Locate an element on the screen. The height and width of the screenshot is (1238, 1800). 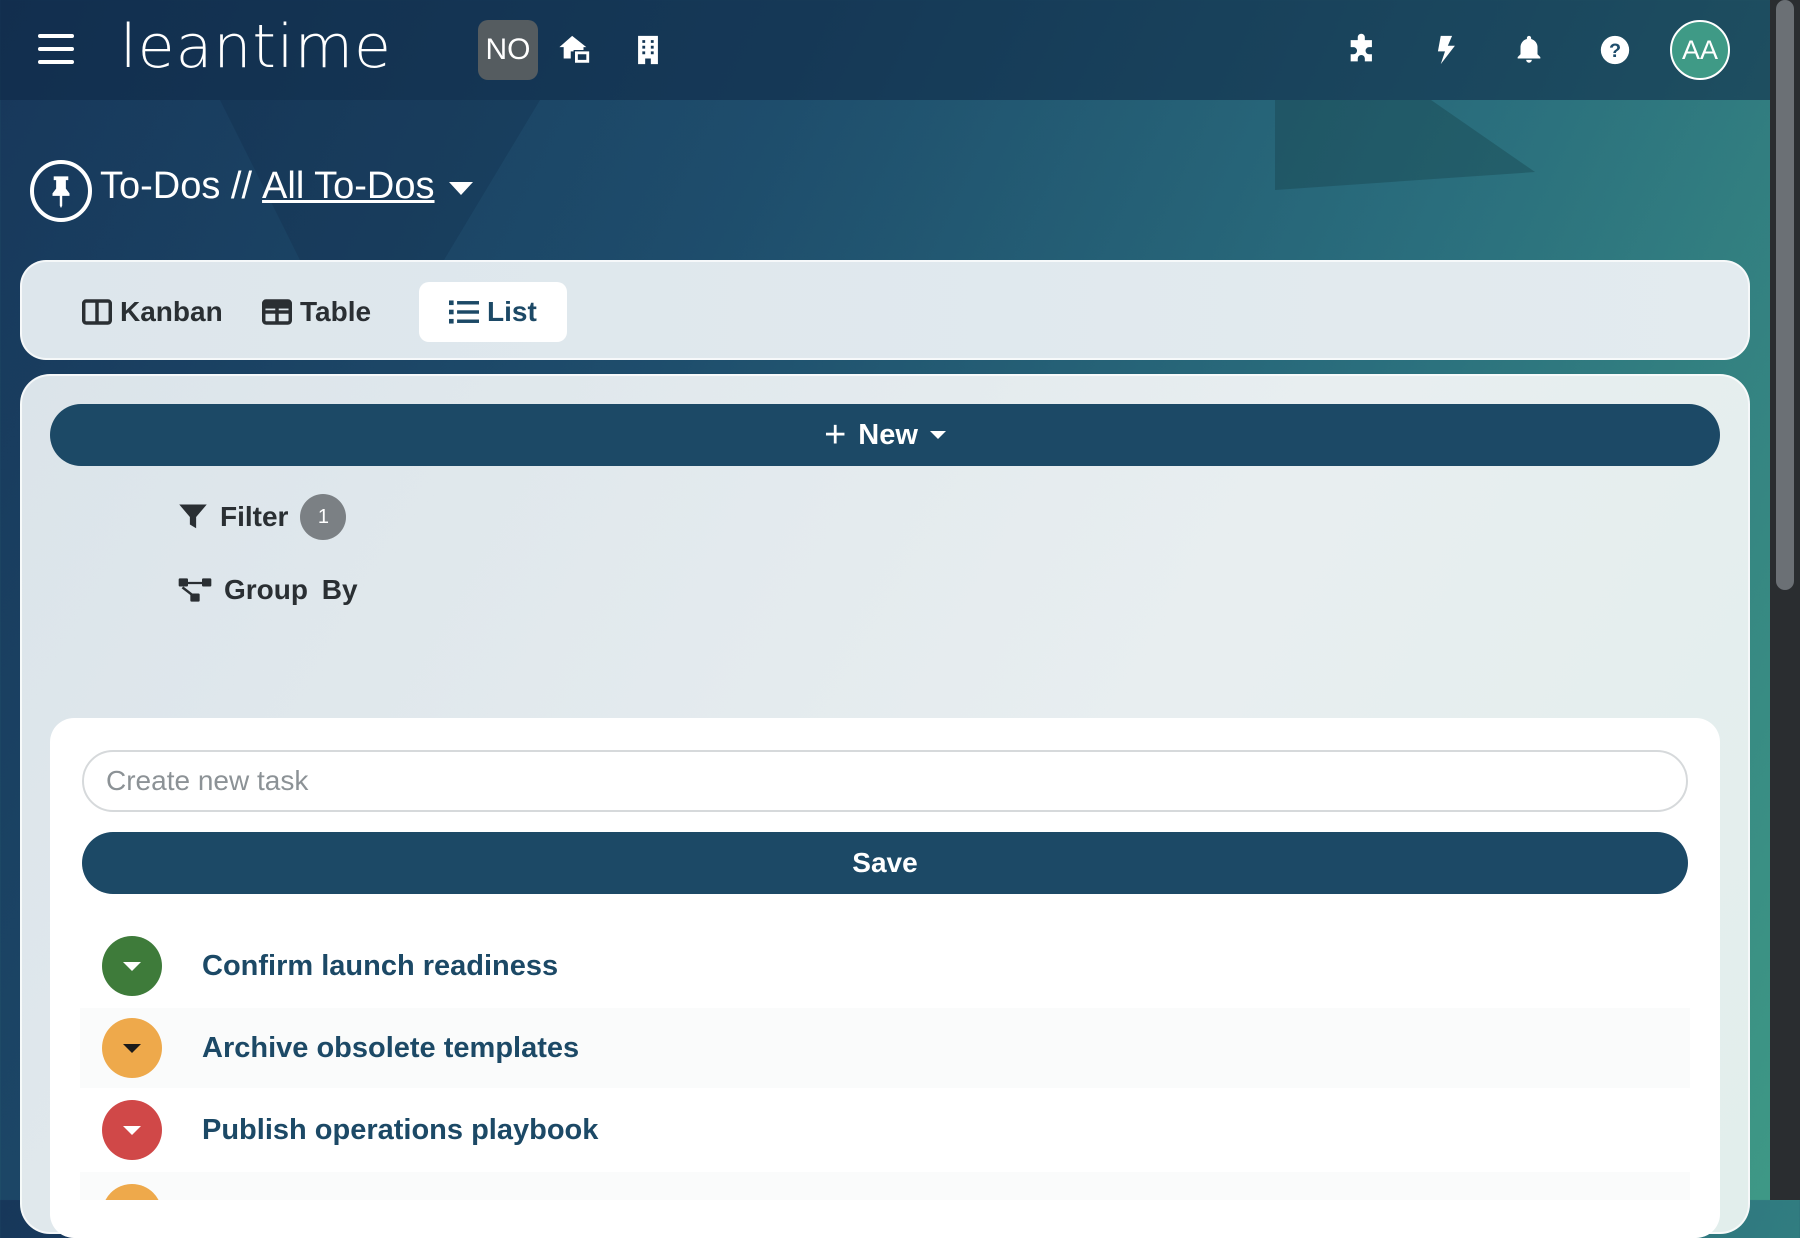
filter-count-badge: 1 is located at coordinates (323, 517).